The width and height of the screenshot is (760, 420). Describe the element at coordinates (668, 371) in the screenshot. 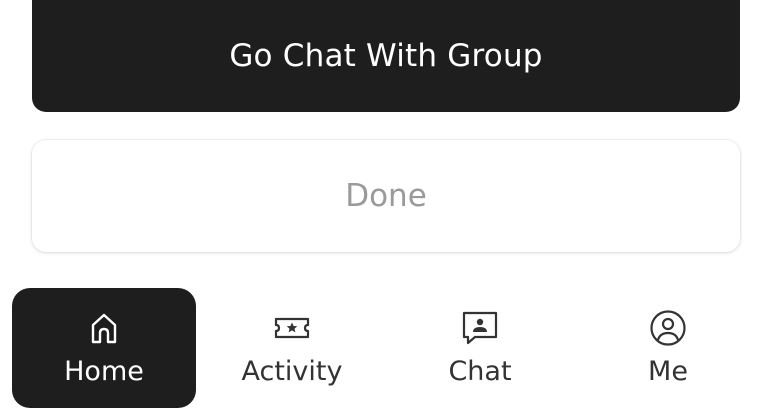

I see `nav-item-me-label: Me` at that location.